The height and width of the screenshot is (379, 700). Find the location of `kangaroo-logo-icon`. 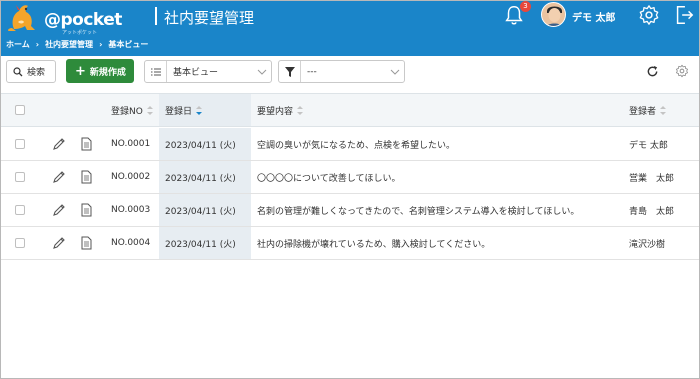

kangaroo-logo-icon is located at coordinates (21, 18).